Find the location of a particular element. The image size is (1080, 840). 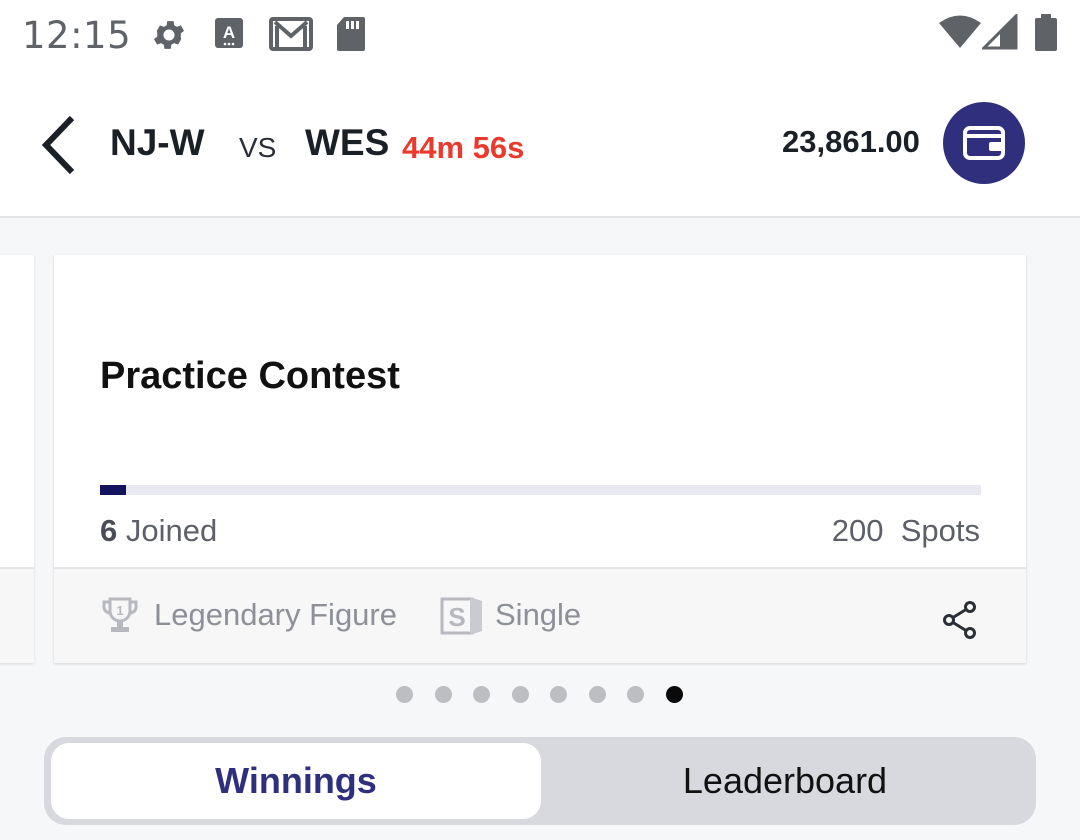

single-entry-icon: S is located at coordinates (462, 618).